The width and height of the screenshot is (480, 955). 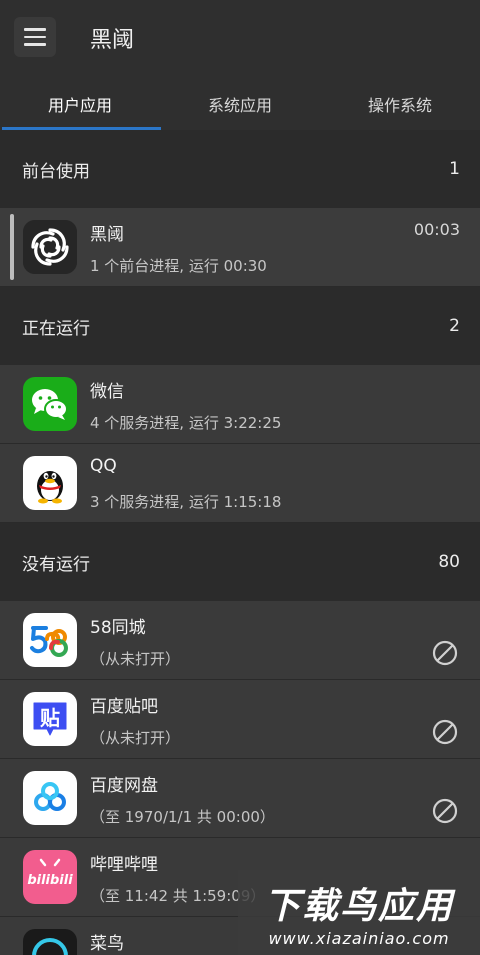 I want to click on app-row-wechat: 微信 4 个服务进程, 运行 3:22:25, so click(x=240, y=404).